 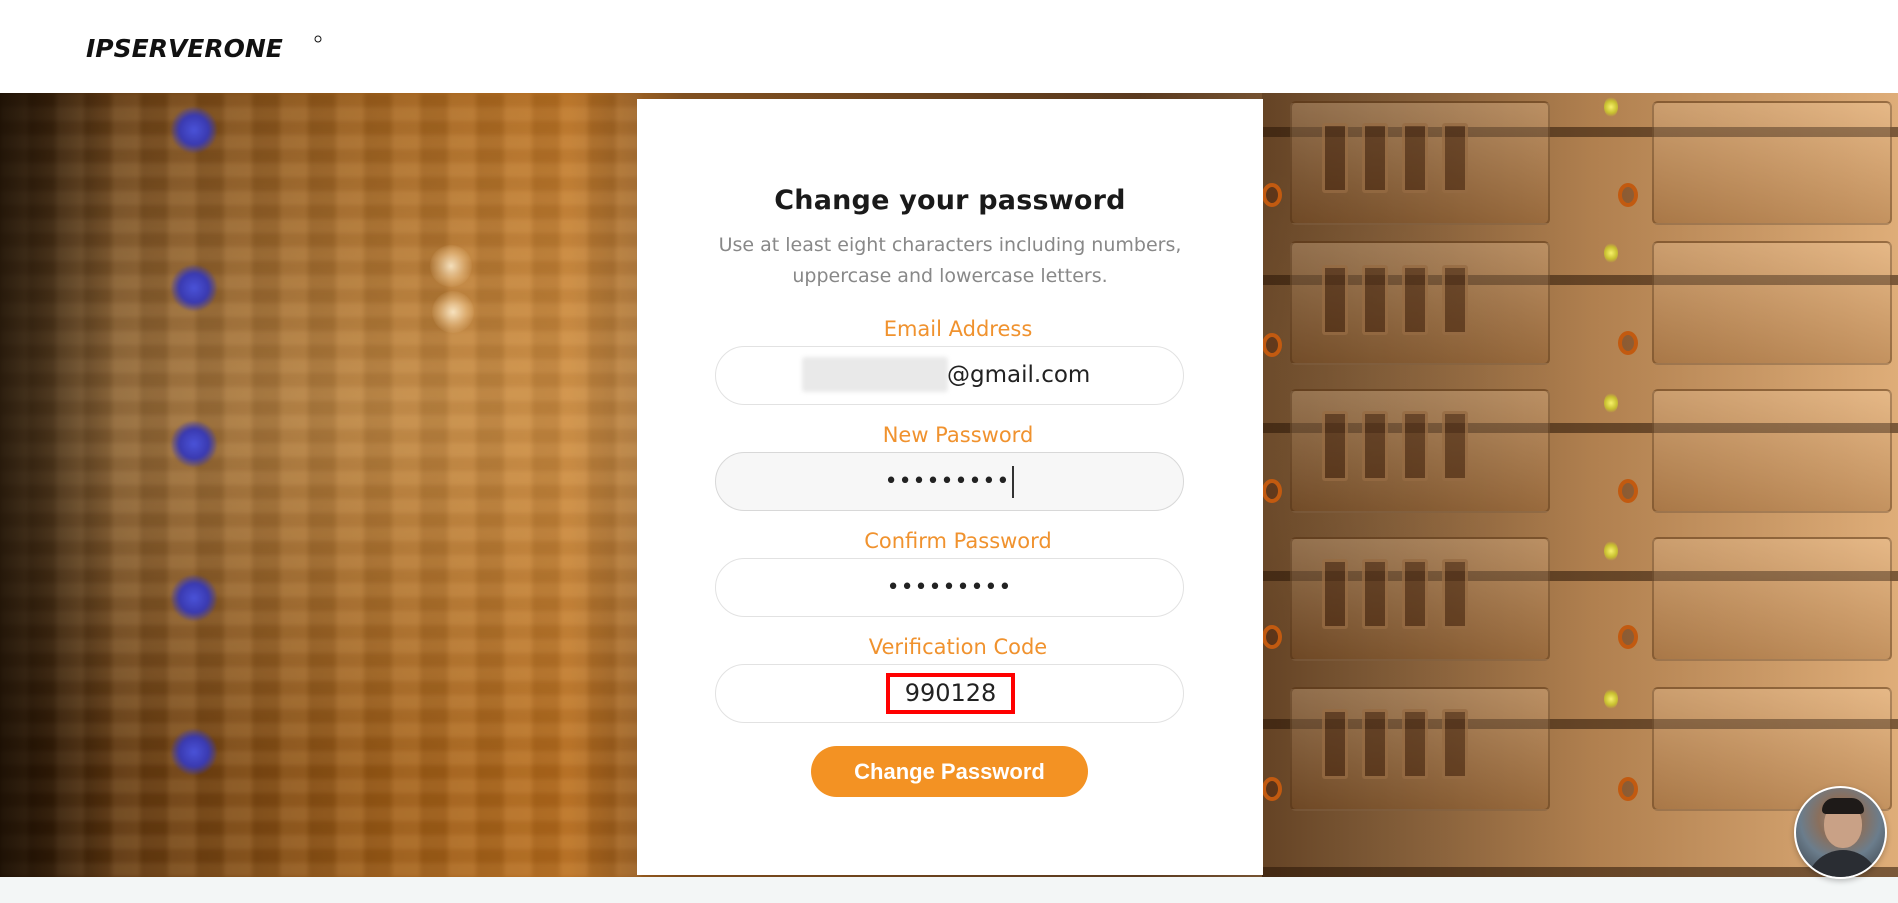 I want to click on confirm-password-label: Confirm Password, so click(x=958, y=541).